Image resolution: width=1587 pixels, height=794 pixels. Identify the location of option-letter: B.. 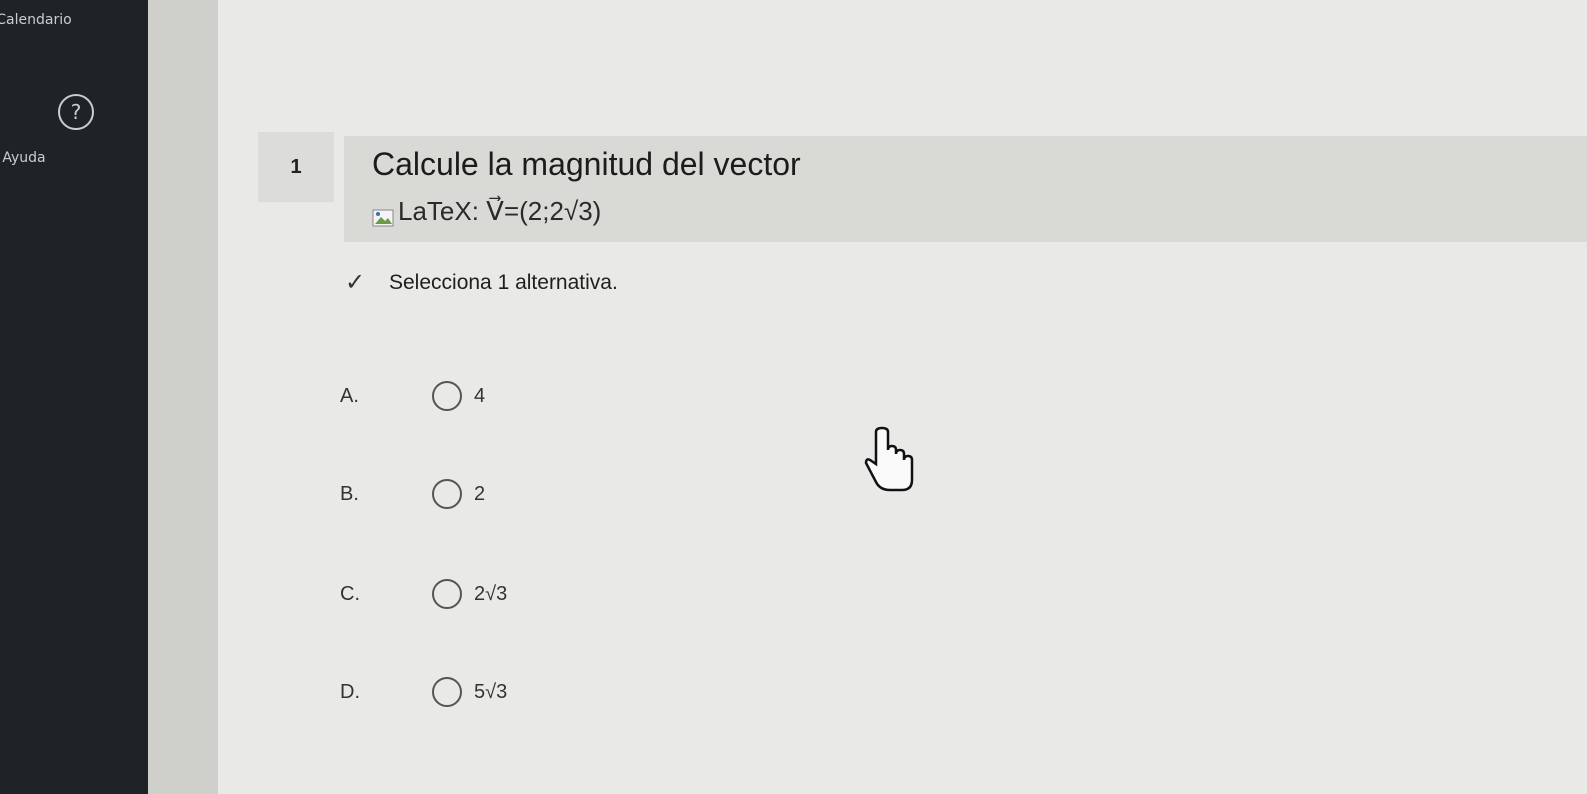
(349, 493).